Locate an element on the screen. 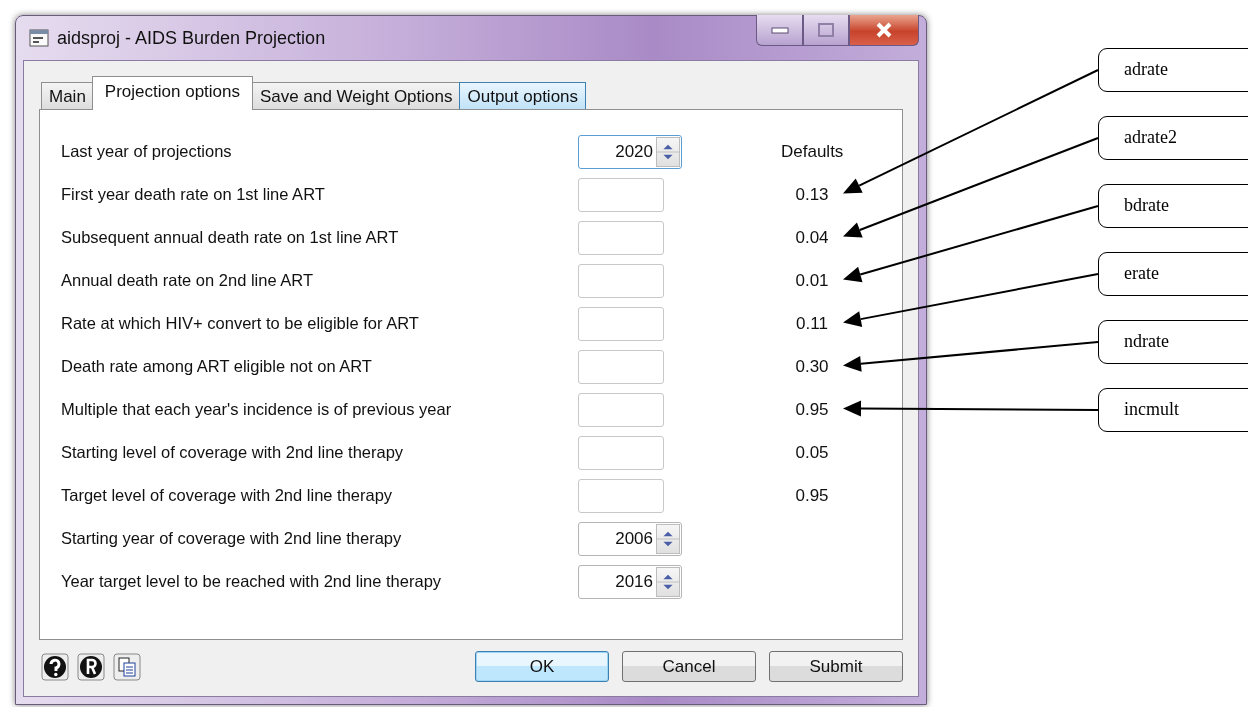  field-label: Multiple that each year's incidence is of previous year is located at coordinates (257, 409).